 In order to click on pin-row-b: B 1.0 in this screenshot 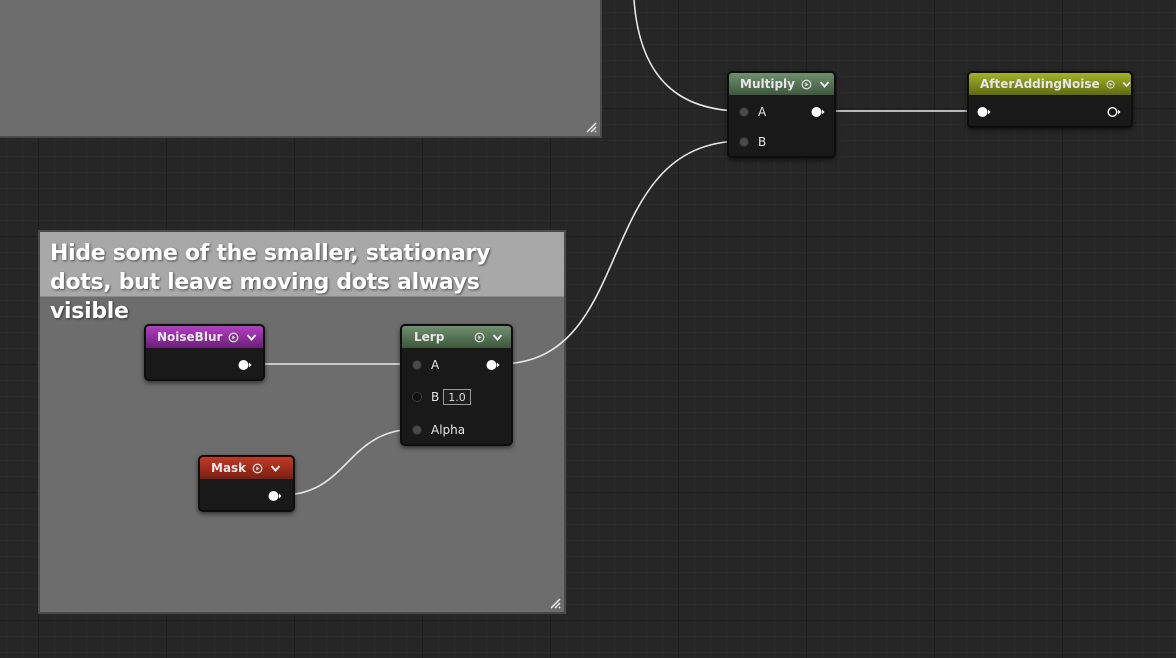, I will do `click(441, 397)`.